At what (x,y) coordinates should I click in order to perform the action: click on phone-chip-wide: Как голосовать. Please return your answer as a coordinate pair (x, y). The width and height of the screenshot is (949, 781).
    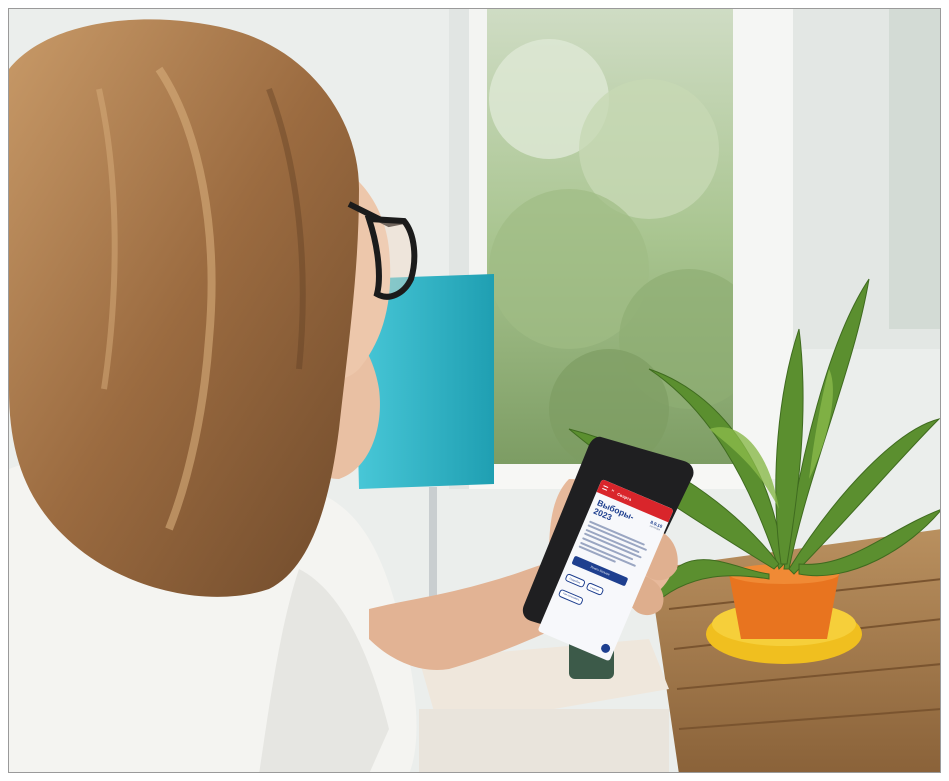
    Looking at the image, I should click on (571, 597).